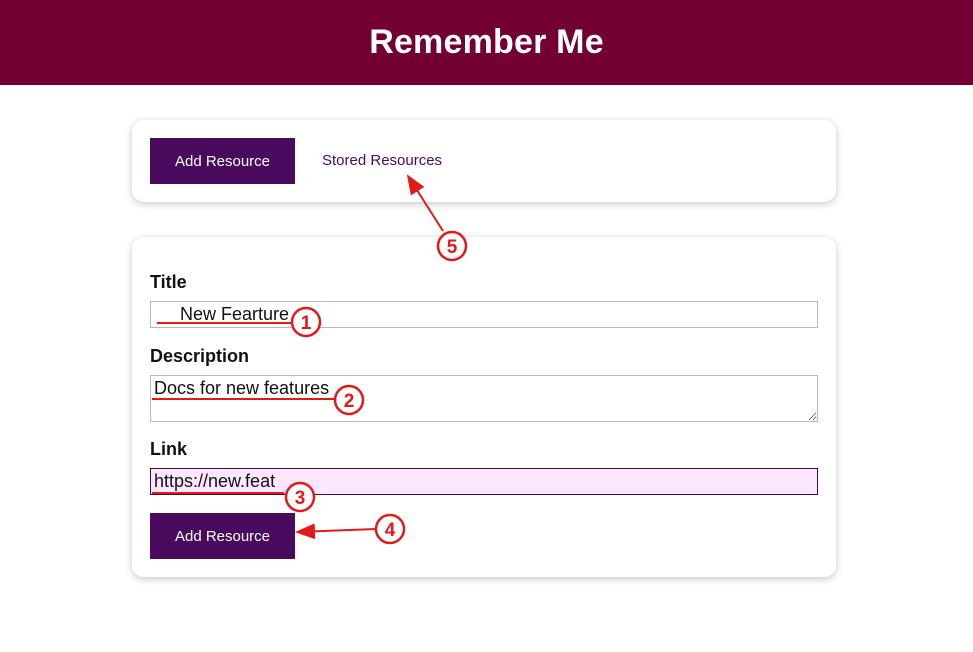  What do you see at coordinates (484, 314) in the screenshot?
I see `title-input` at bounding box center [484, 314].